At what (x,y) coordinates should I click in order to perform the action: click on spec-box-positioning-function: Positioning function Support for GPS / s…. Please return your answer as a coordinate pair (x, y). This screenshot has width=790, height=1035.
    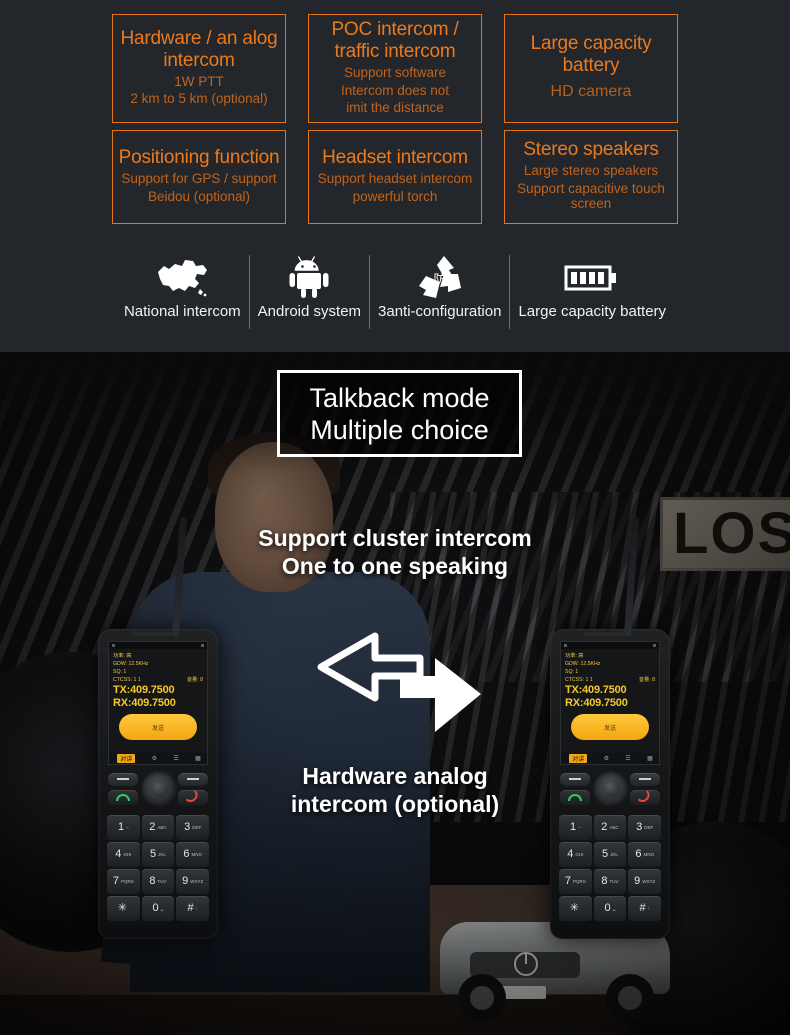
    Looking at the image, I should click on (199, 176).